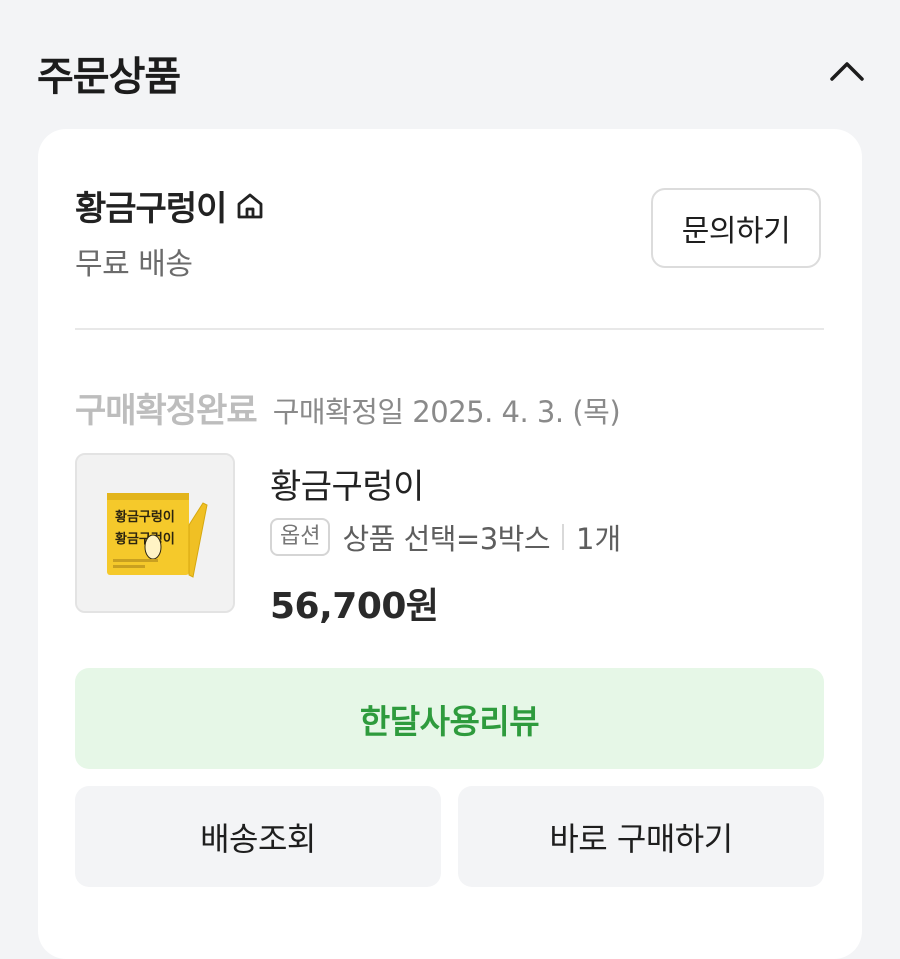 The image size is (900, 959). What do you see at coordinates (563, 537) in the screenshot?
I see `option-separator` at bounding box center [563, 537].